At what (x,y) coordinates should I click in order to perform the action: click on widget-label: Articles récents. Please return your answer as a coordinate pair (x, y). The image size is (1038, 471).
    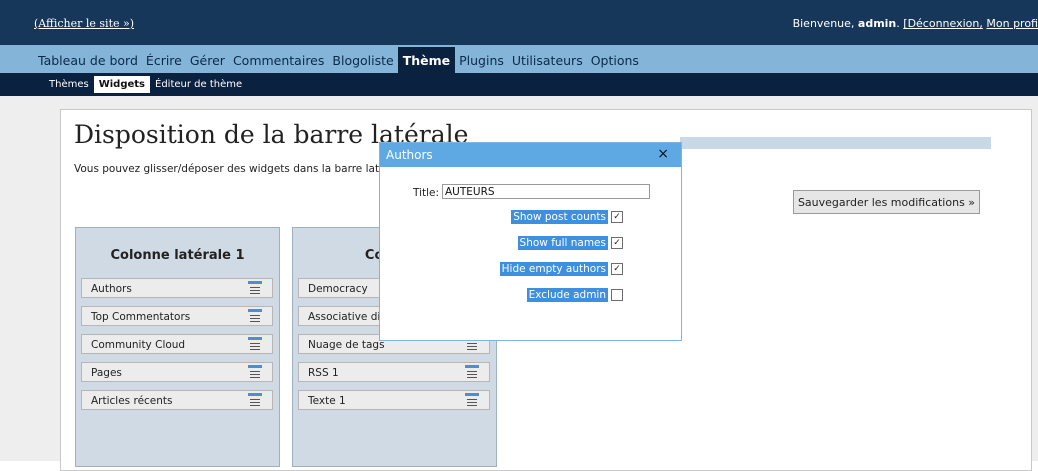
    Looking at the image, I should click on (132, 401).